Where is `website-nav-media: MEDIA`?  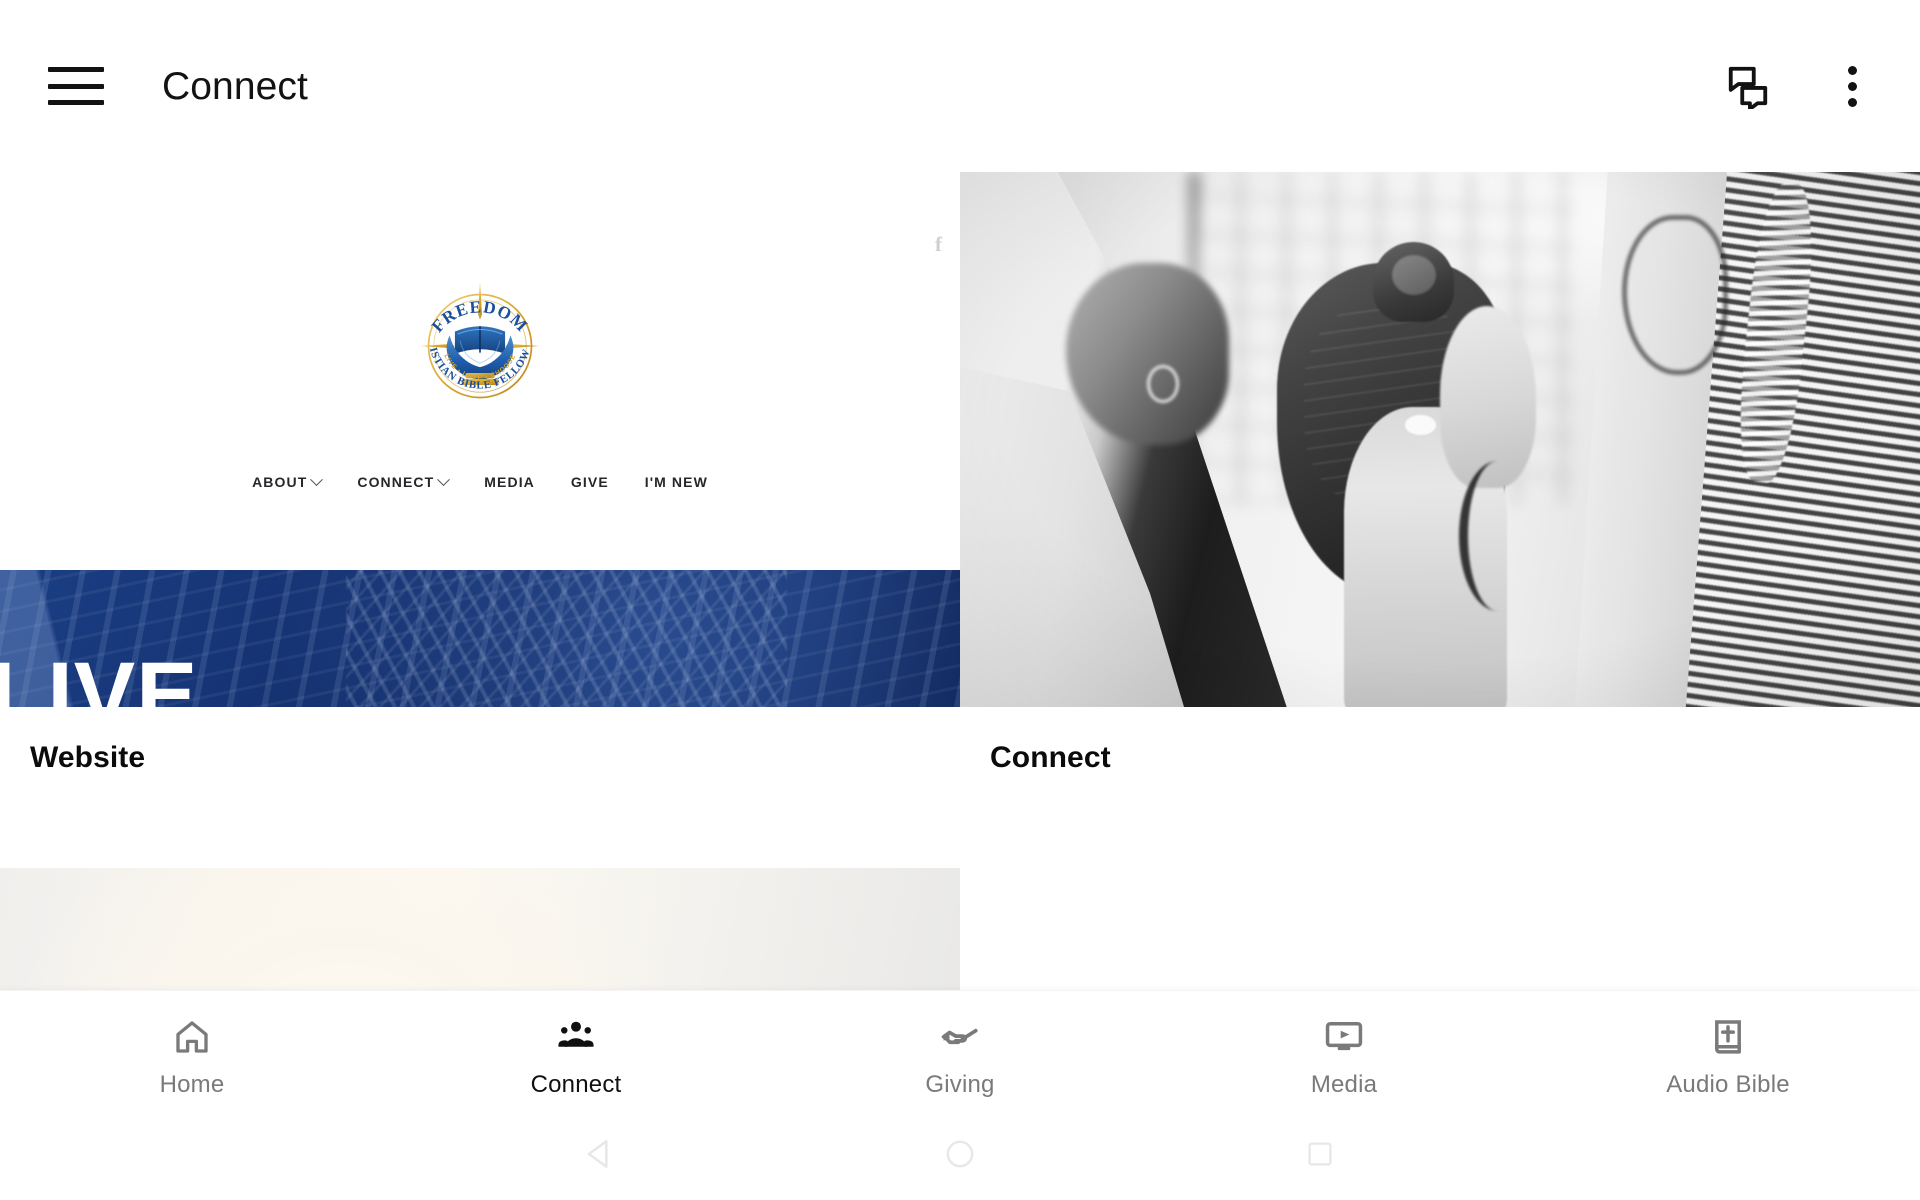 website-nav-media: MEDIA is located at coordinates (509, 482).